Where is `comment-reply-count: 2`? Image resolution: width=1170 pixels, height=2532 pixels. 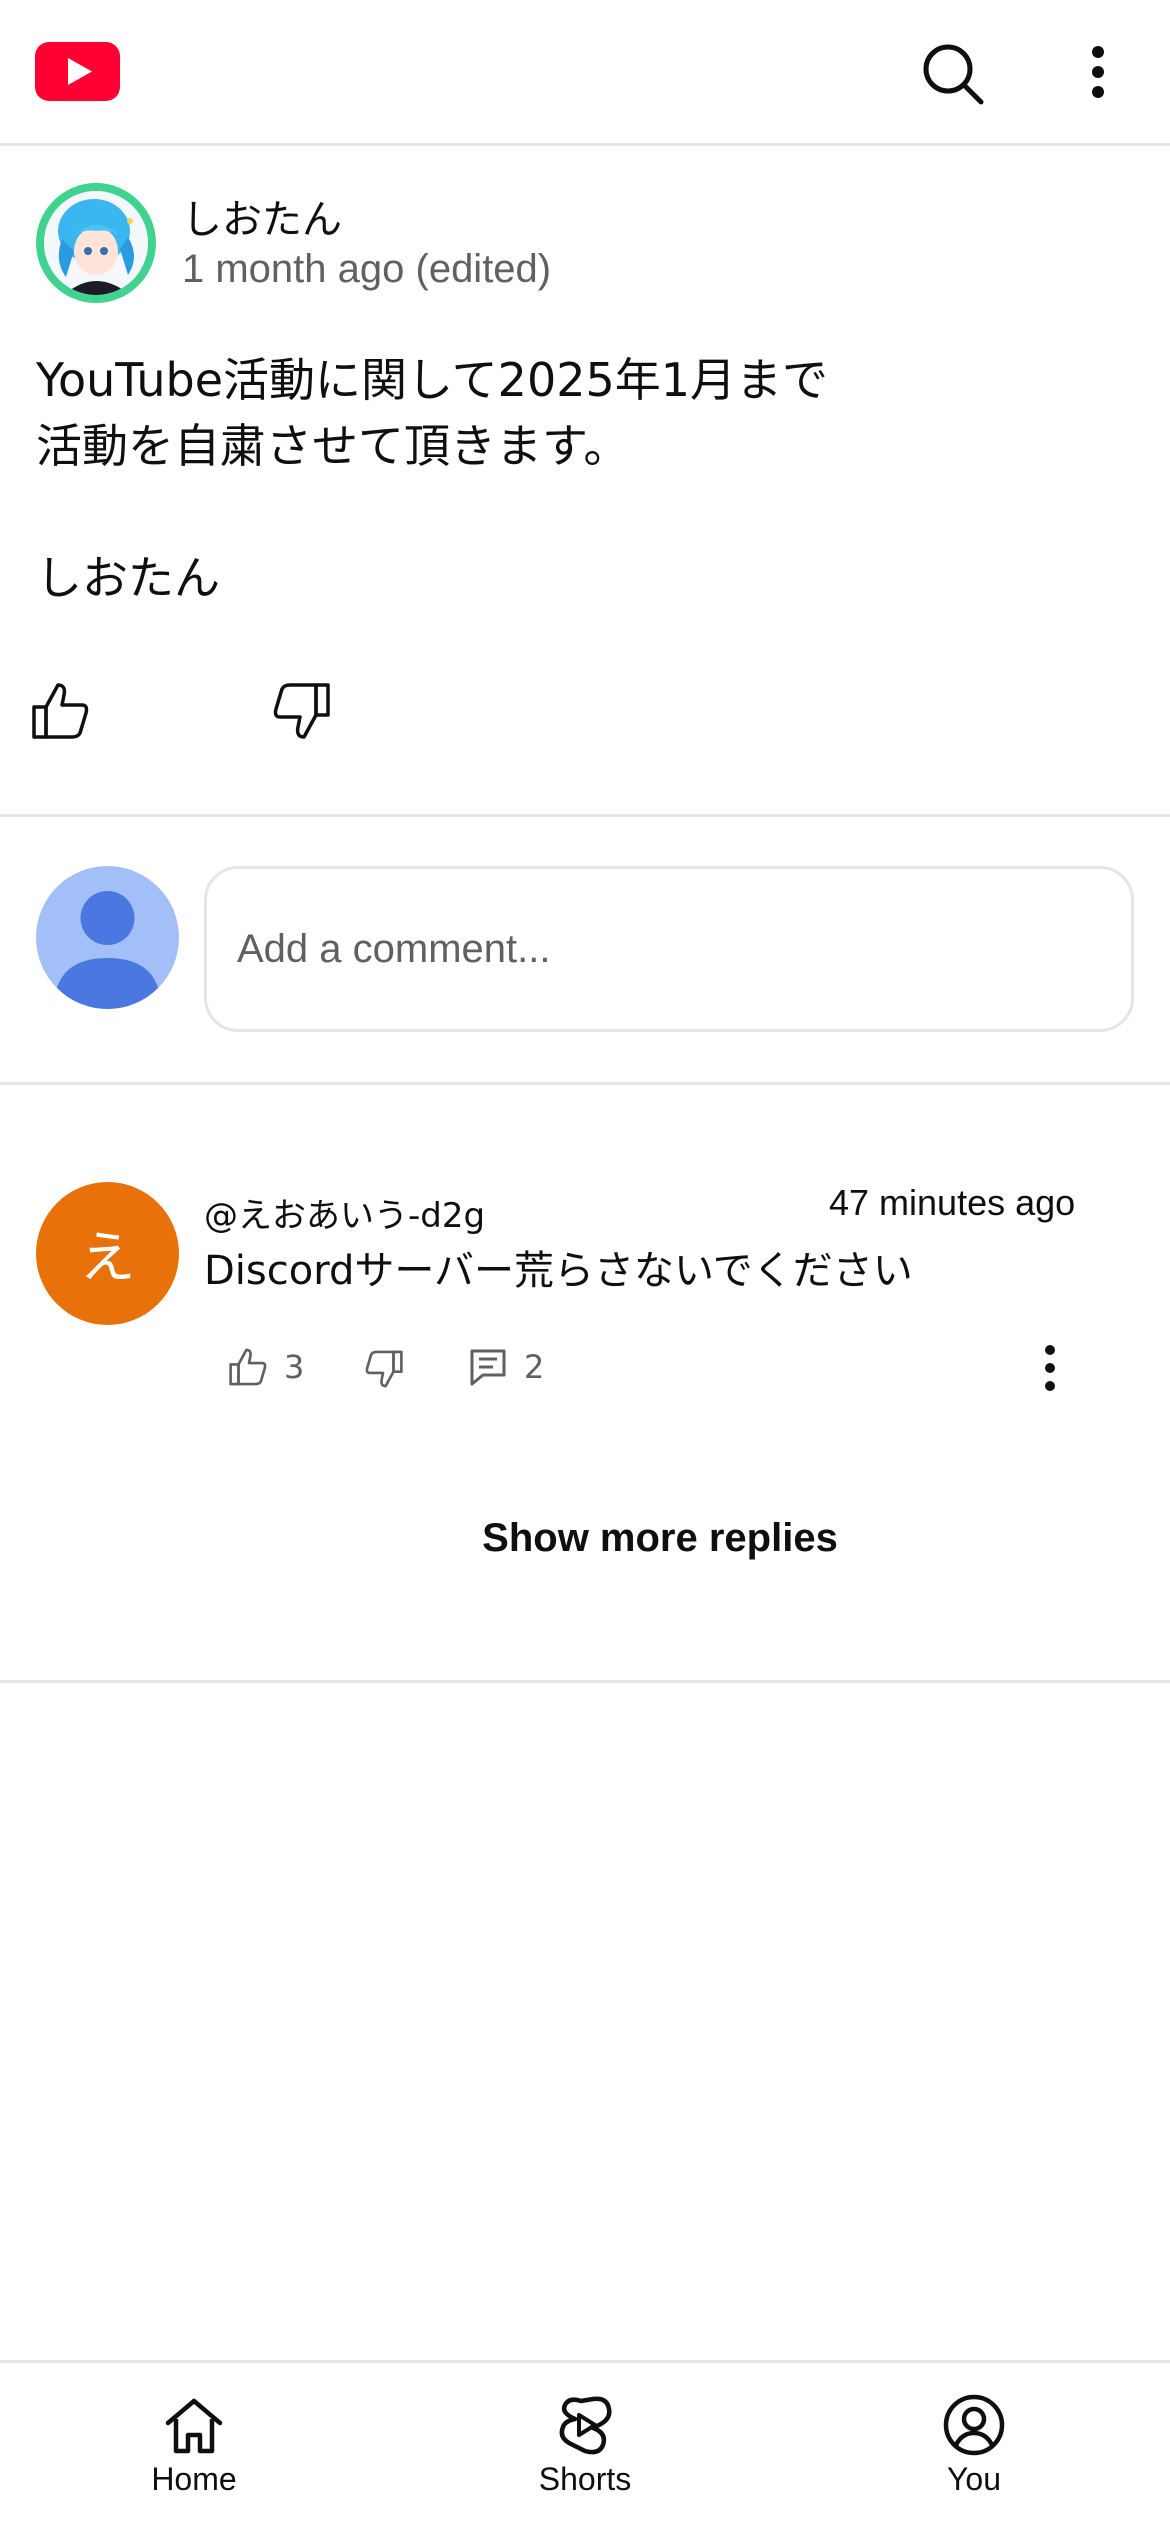
comment-reply-count: 2 is located at coordinates (534, 1367).